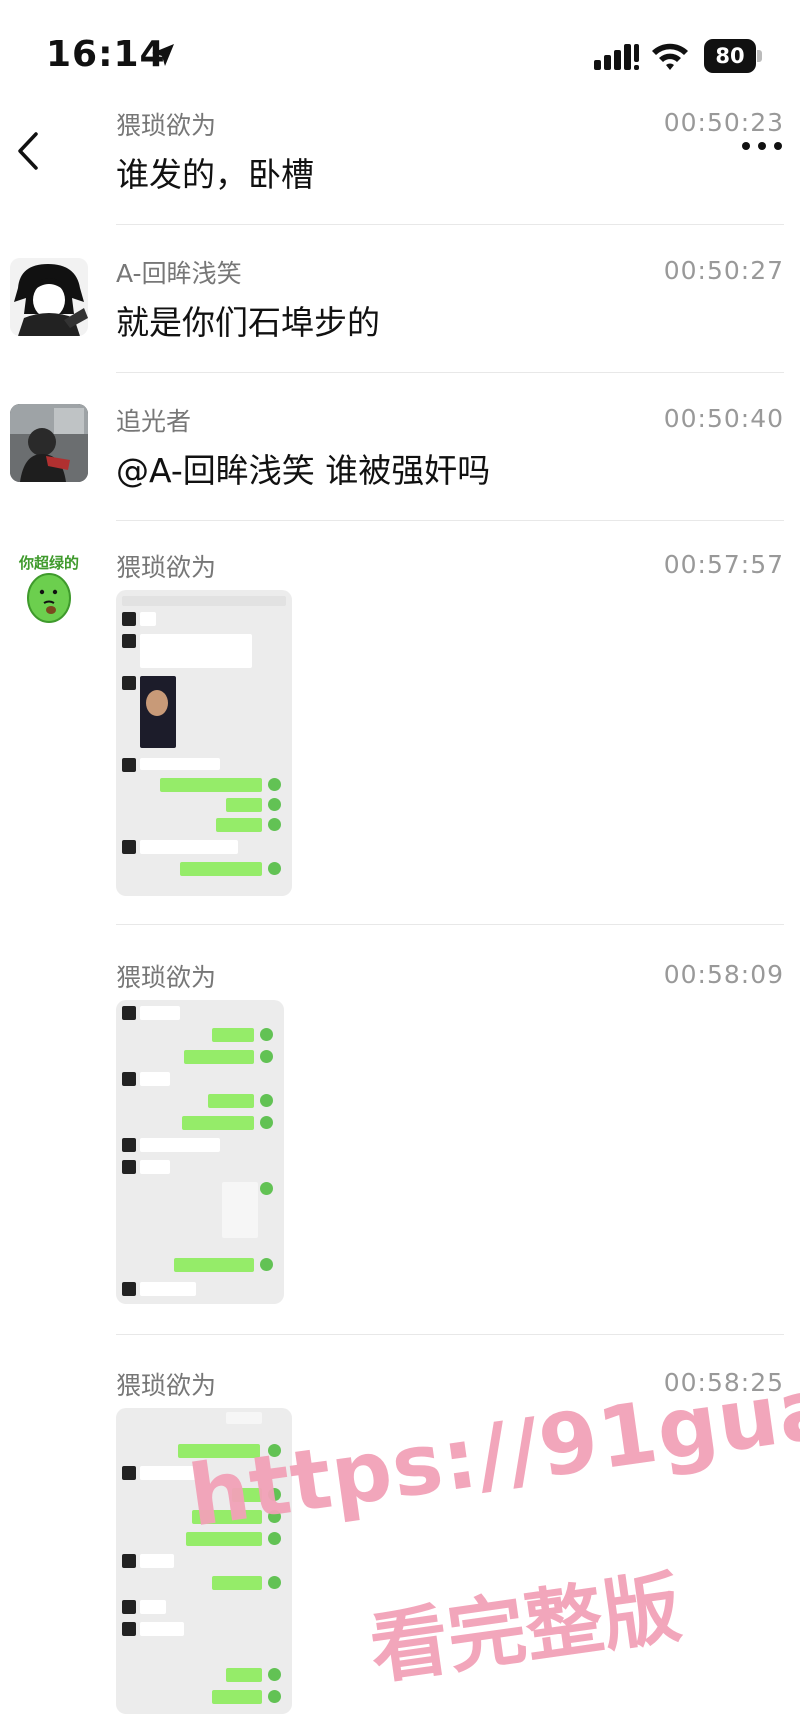  Describe the element at coordinates (49, 598) in the screenshot. I see `green-face-icon` at that location.